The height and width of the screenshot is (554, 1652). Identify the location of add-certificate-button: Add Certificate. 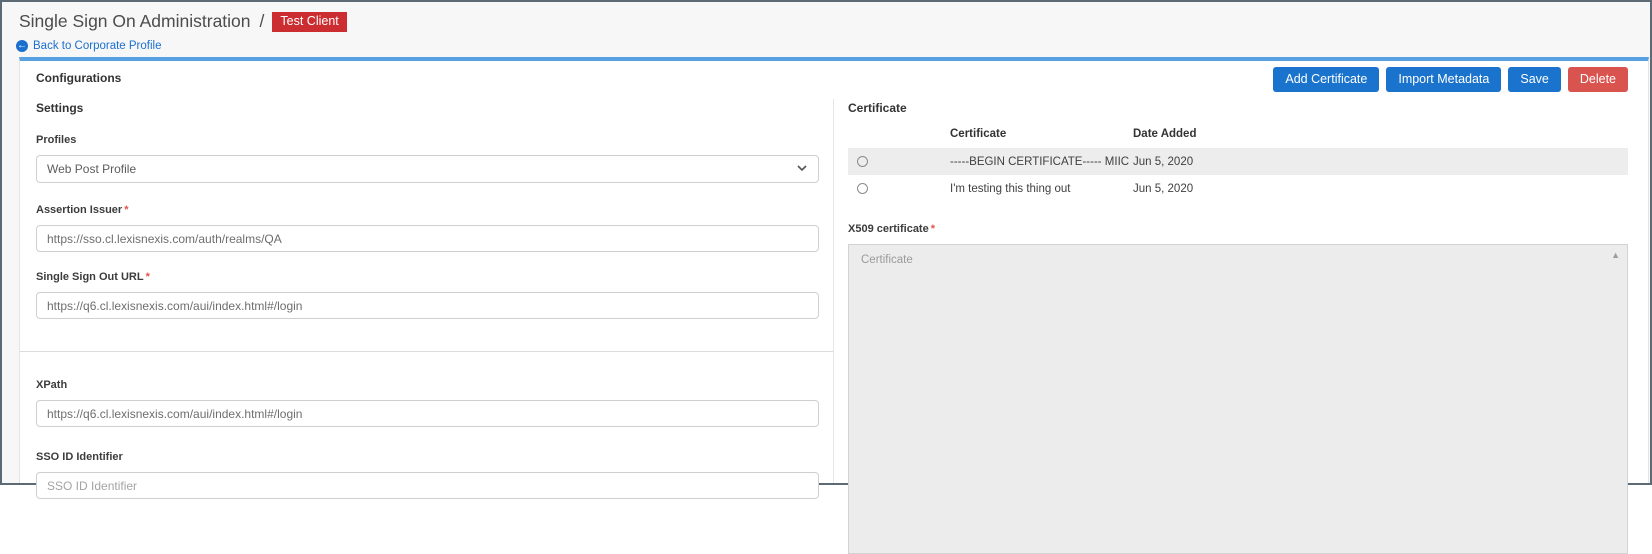
(1326, 79).